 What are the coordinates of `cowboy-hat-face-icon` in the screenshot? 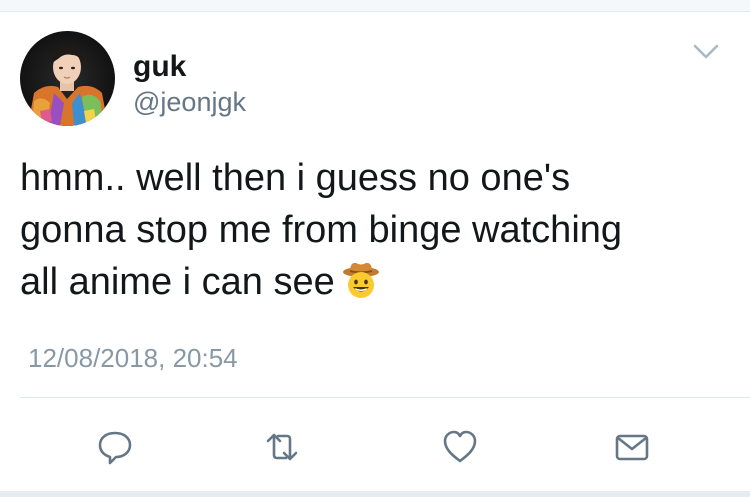 It's located at (361, 280).